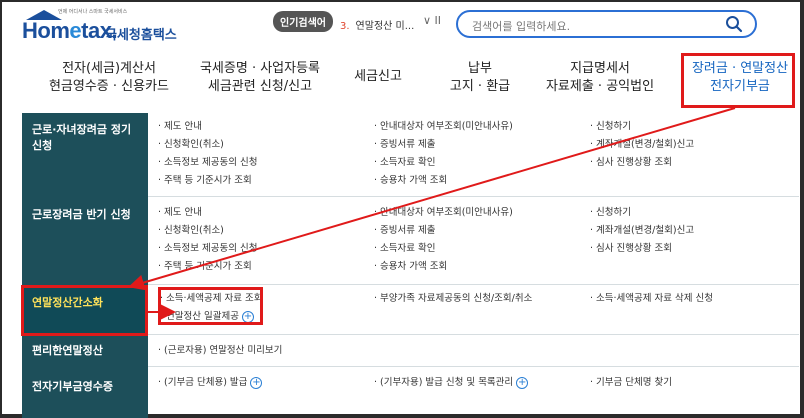 Image resolution: width=804 pixels, height=418 pixels. I want to click on popular-search-controls: ∨ II, so click(432, 20).